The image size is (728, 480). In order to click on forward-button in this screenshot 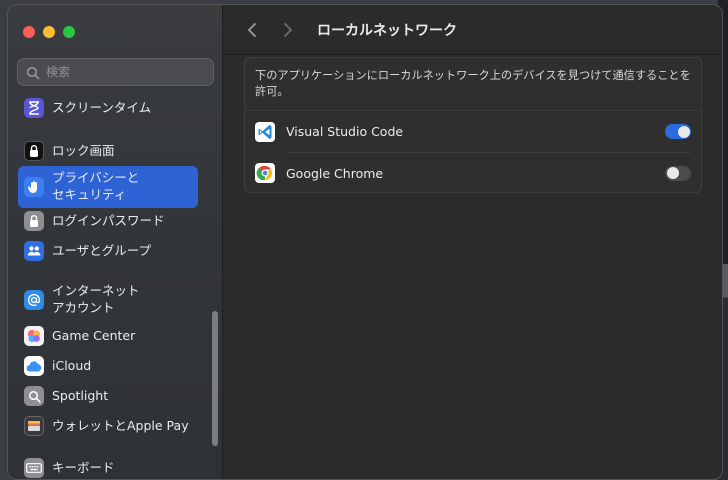, I will do `click(288, 30)`.